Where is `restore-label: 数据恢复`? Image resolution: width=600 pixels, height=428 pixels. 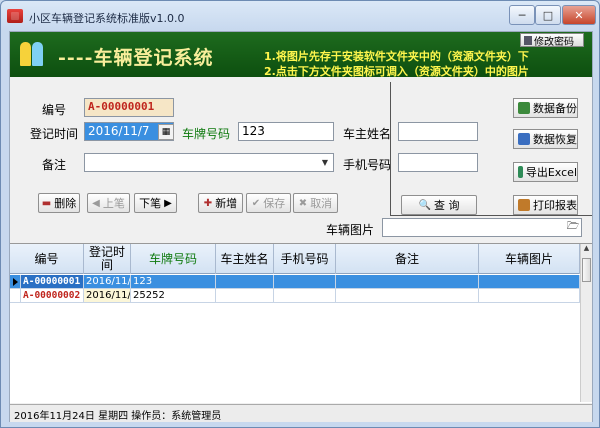 restore-label: 数据恢复 is located at coordinates (555, 139).